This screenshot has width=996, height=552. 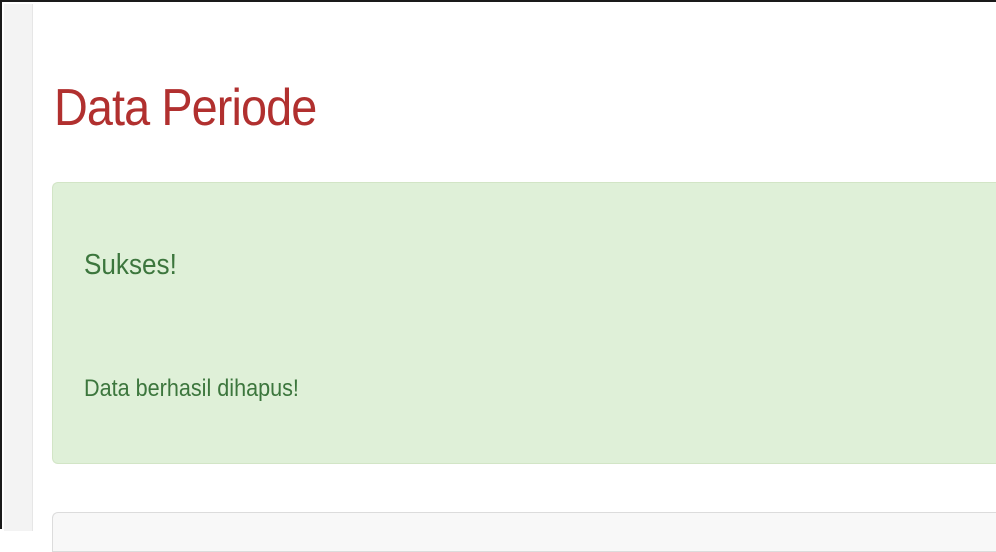 What do you see at coordinates (185, 108) in the screenshot?
I see `page-title: Data Periode` at bounding box center [185, 108].